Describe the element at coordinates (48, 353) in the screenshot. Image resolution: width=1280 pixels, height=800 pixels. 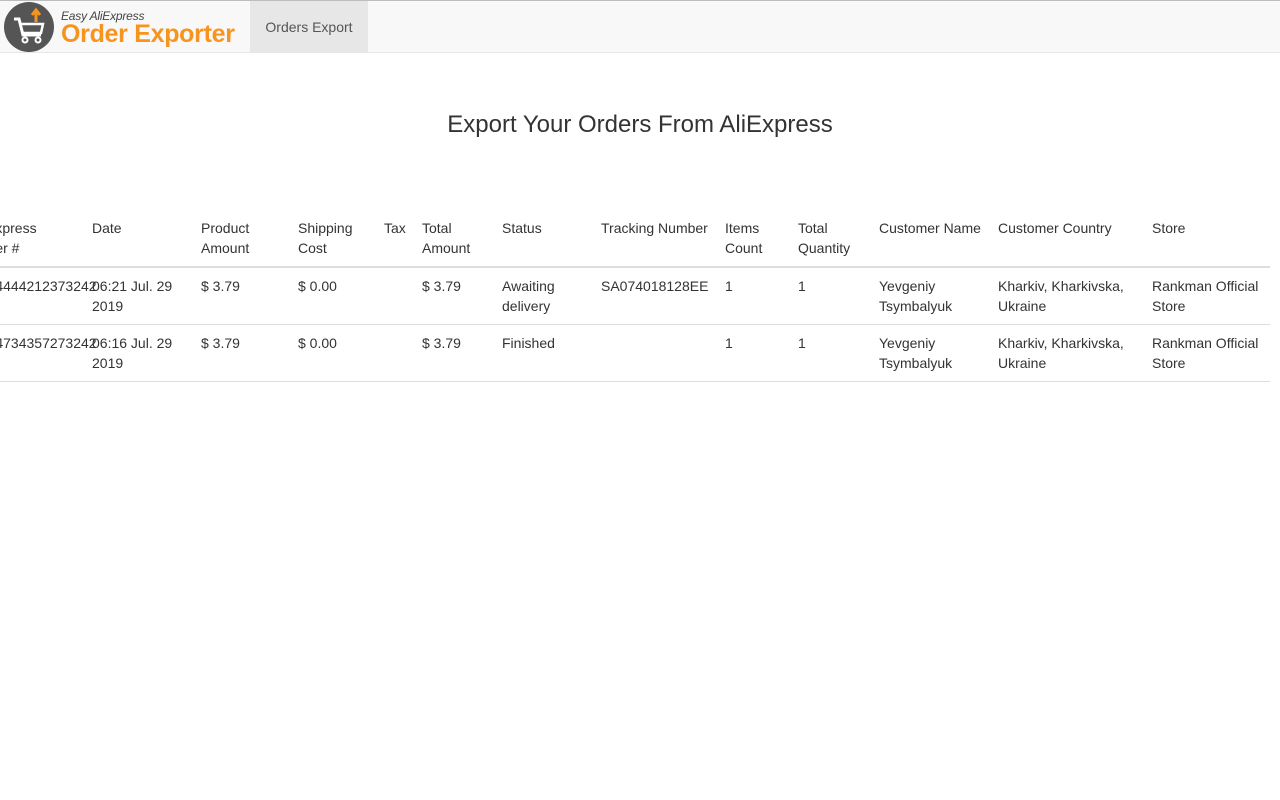
I see `table-cell: 1004734357273242` at that location.